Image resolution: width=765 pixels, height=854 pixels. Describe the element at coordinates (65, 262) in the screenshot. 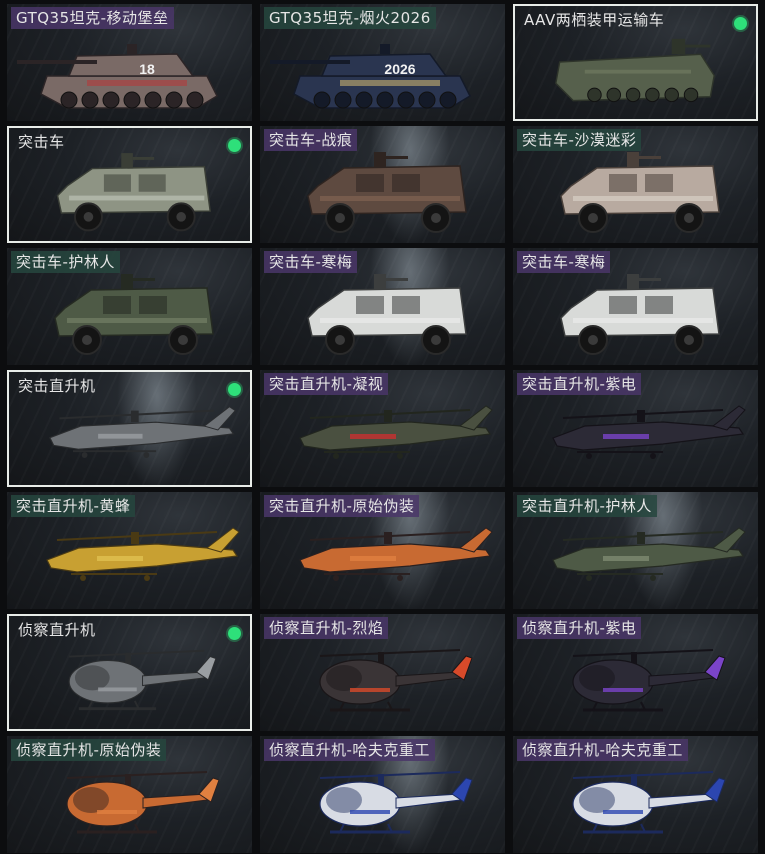

I see `vehicle-skin-name: 突击车-护林人` at that location.